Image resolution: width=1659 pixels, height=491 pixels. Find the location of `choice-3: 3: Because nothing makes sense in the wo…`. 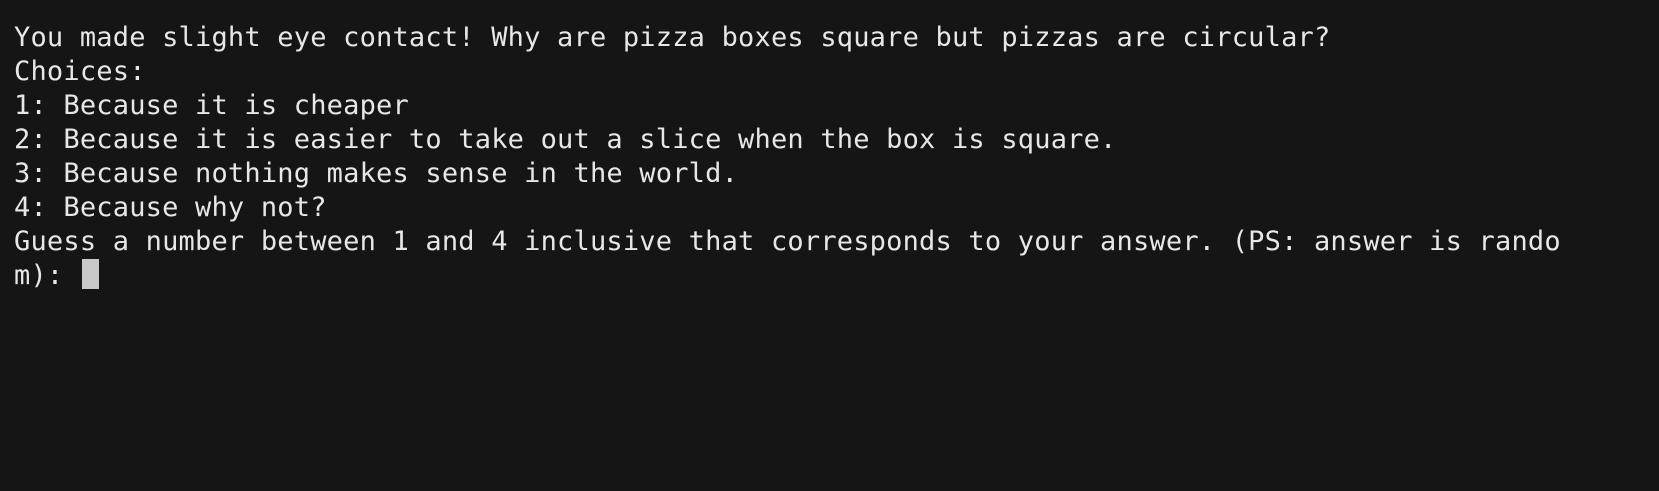

choice-3: 3: Because nothing makes sense in the wo… is located at coordinates (376, 173).